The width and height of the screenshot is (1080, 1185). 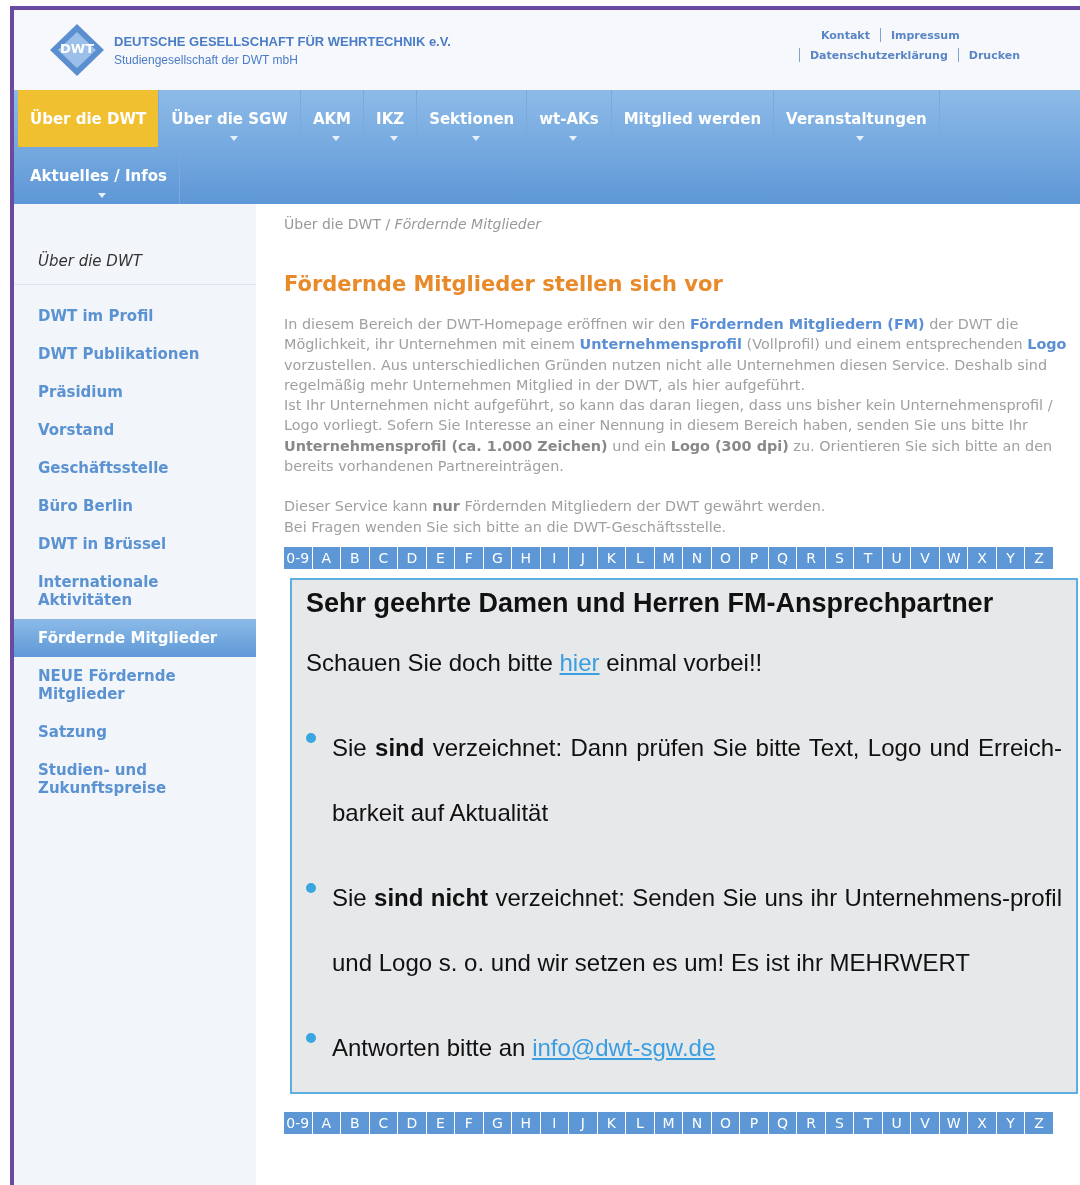 I want to click on paragraph: In diesem Bereich der DWT-Homepage eröffnen wir den Fördernden Mitgliedern (FM) der DWT die Möglichkeit, ihr Unternehmen mit einem Unternehmensprofil (Vollprofil) und einem entsprechenden Logo vorzustellen. Aus unterschiedlichen Gründen nutzen nicht alle Unternehmen diesen Service. Deshalb sind regelmäßig mehr Unternehmen Mitglied in der DWT, als hier aufgeführt., so click(x=676, y=355).